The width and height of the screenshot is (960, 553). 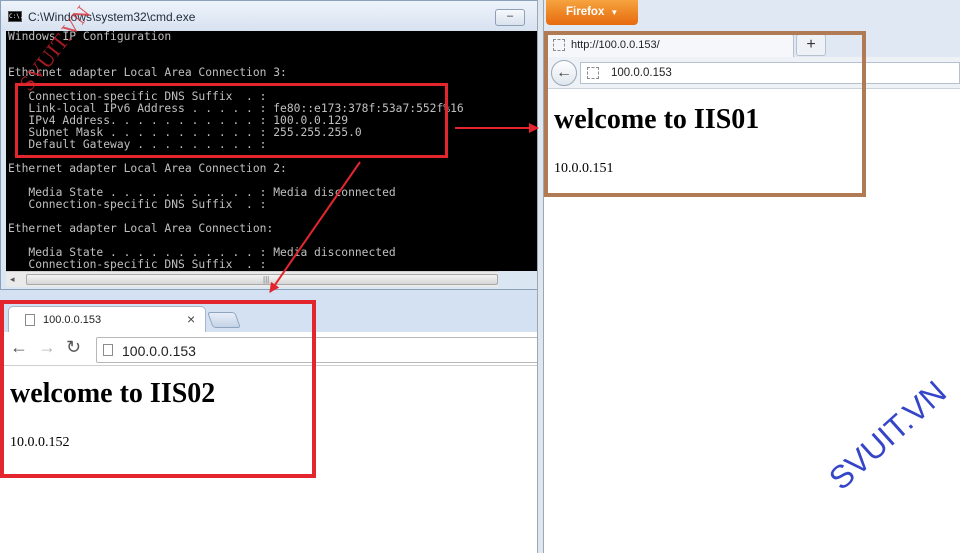 What do you see at coordinates (158, 389) in the screenshot?
I see `chrome-highlight-box` at bounding box center [158, 389].